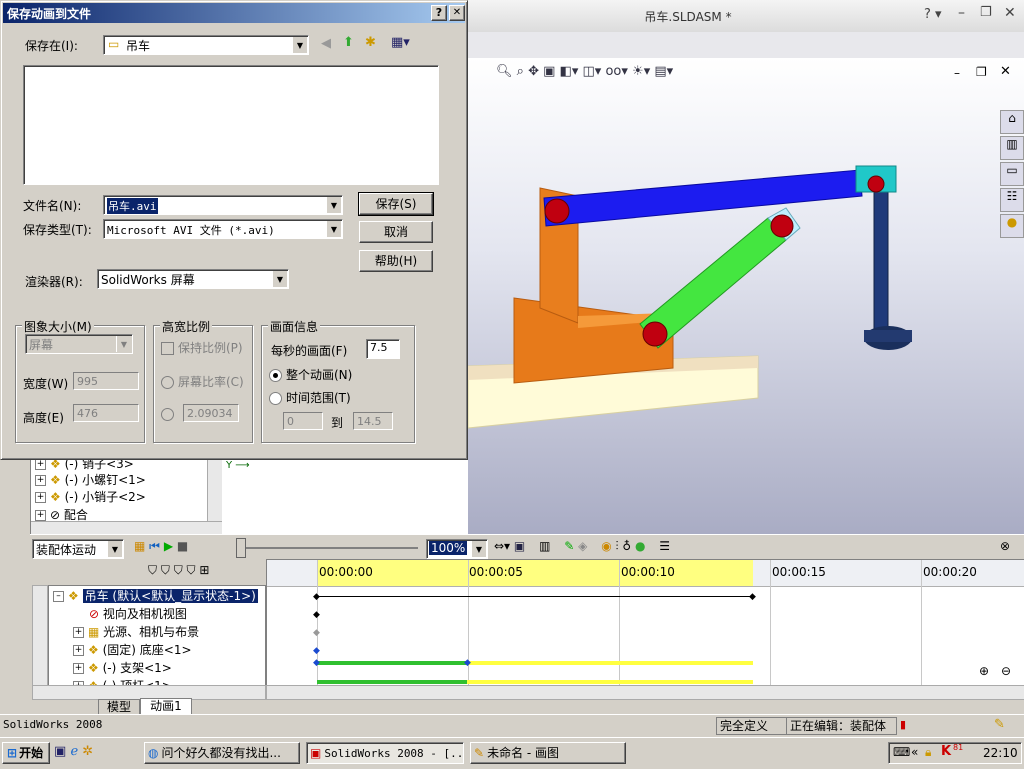 Image resolution: width=1024 pixels, height=769 pixels. I want to click on keyboard-icon: ⌨, so click(901, 752).